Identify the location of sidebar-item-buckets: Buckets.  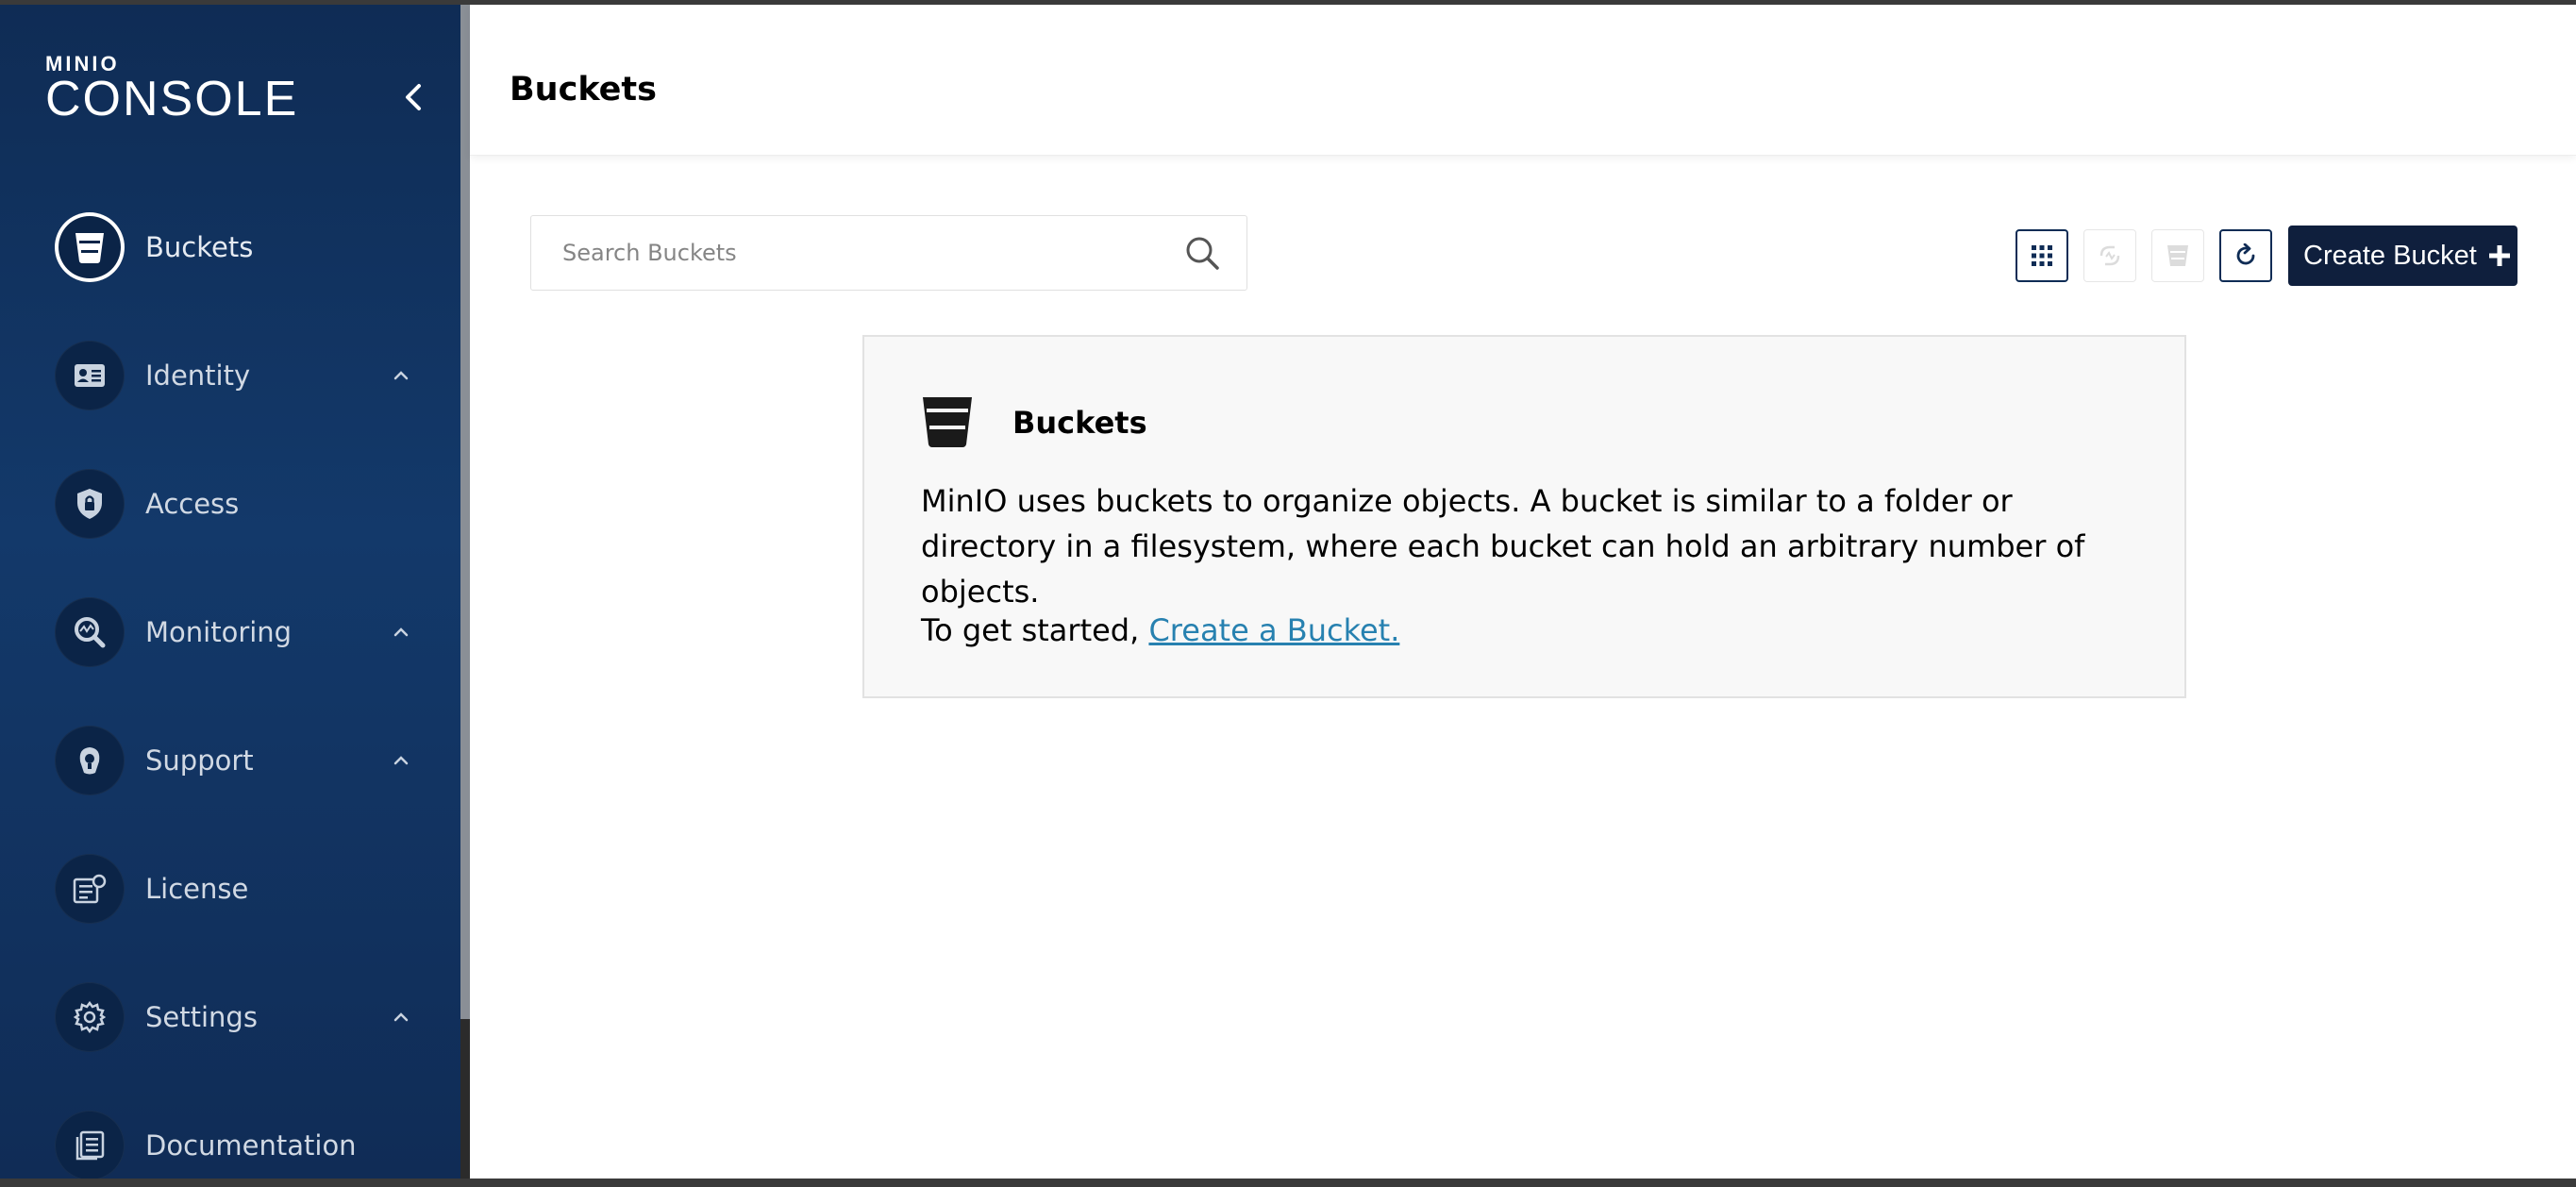
(230, 247).